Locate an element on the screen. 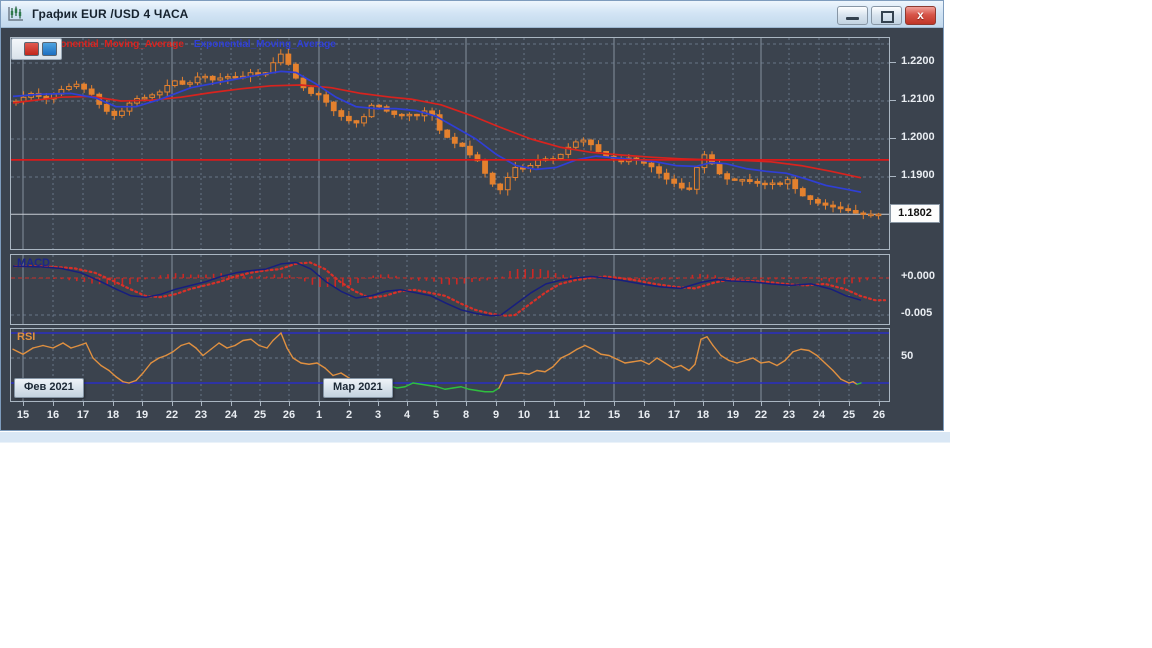 The image size is (1152, 648). time-tick-label: 15 is located at coordinates (614, 415).